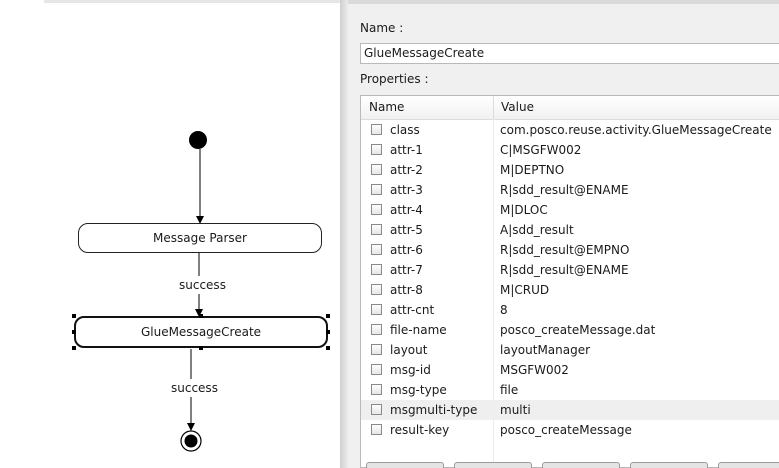 The image size is (779, 468). I want to click on table-row: attr-1 C|MSGFW002, so click(570, 150).